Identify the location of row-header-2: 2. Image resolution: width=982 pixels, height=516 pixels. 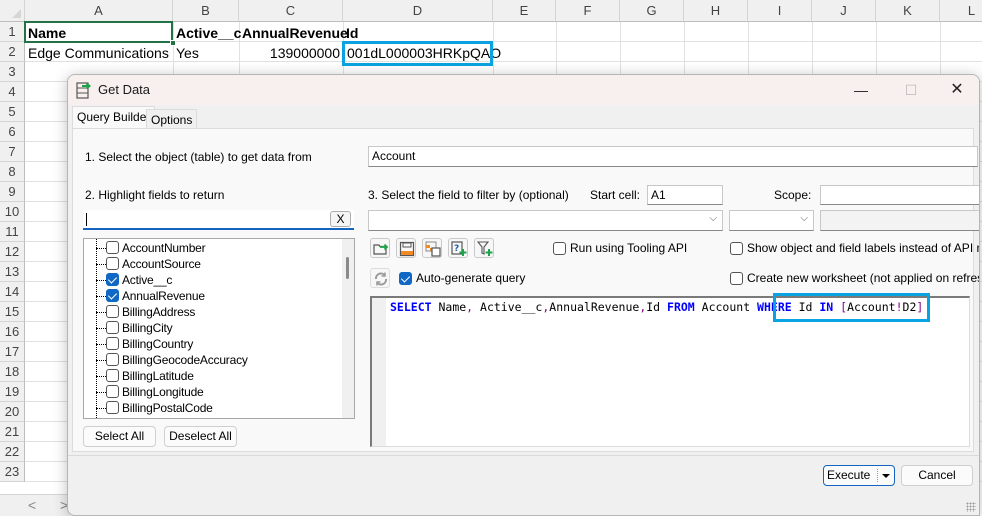
(12, 52).